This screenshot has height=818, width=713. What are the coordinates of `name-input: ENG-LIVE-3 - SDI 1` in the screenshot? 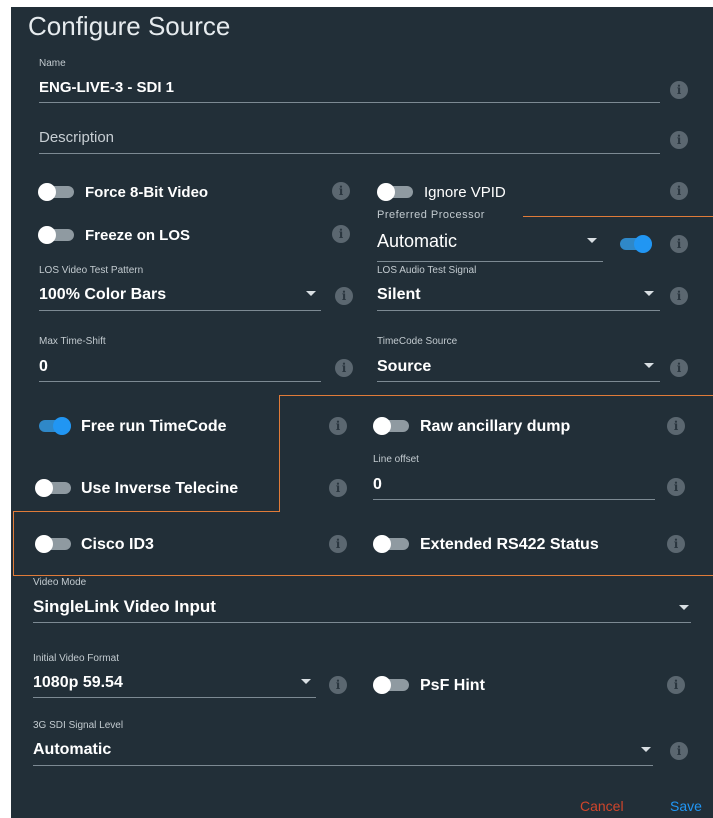 It's located at (106, 87).